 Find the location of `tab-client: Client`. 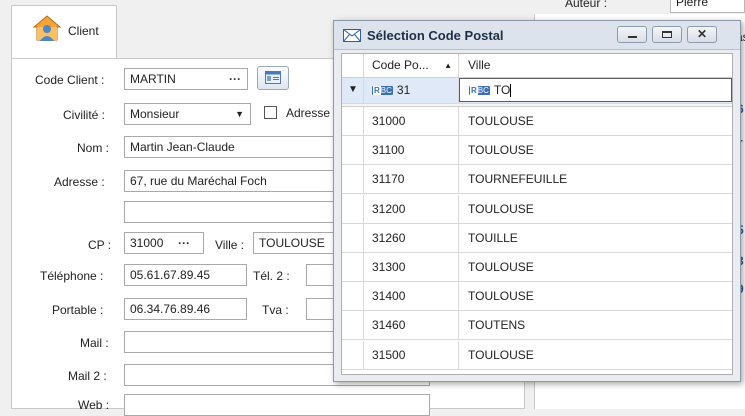

tab-client: Client is located at coordinates (64, 32).